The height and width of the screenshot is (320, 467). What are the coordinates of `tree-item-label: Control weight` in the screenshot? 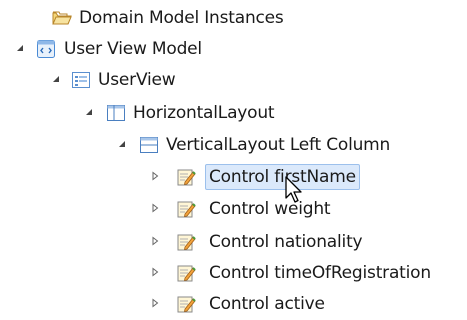 It's located at (270, 209).